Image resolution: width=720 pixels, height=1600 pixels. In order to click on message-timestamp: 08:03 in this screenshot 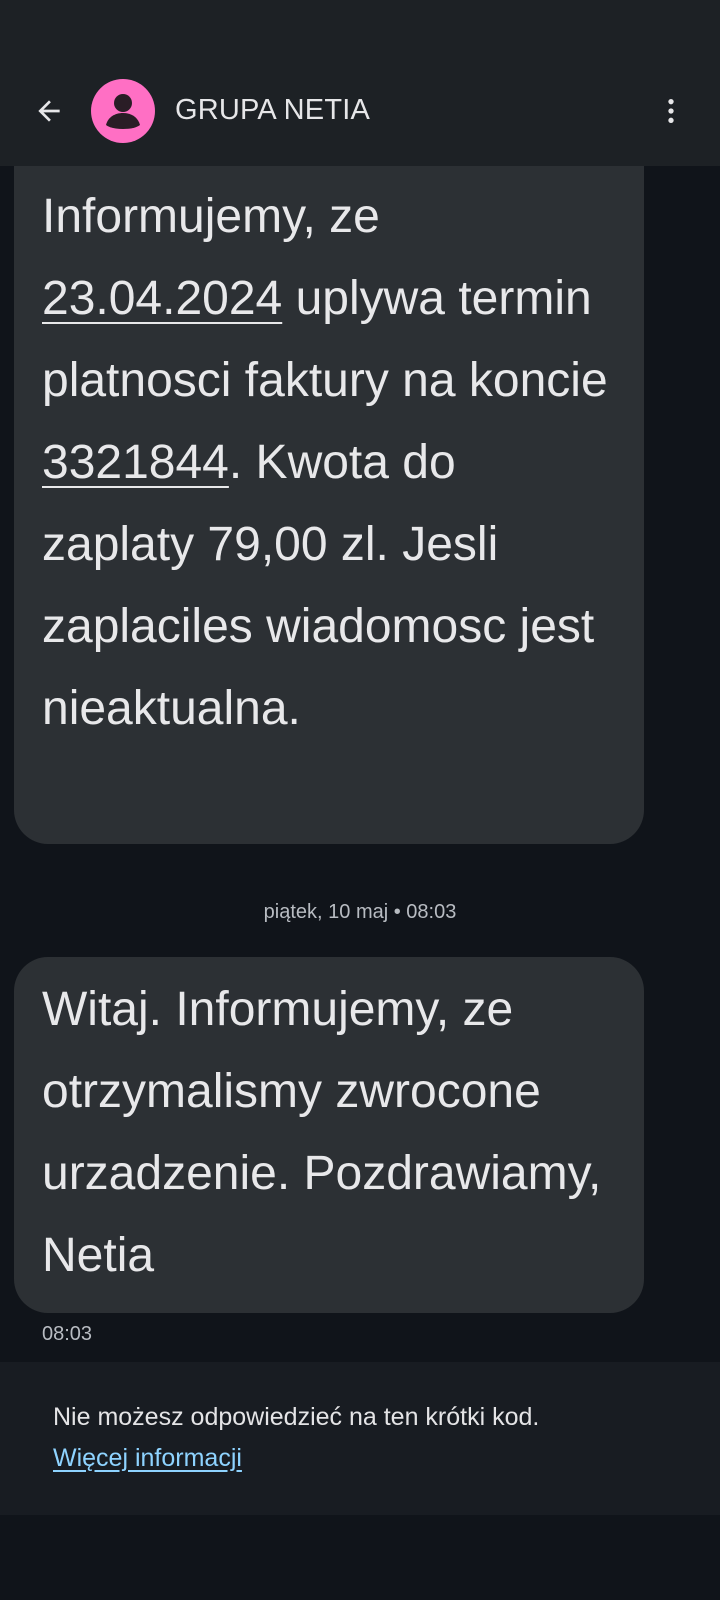, I will do `click(67, 1334)`.